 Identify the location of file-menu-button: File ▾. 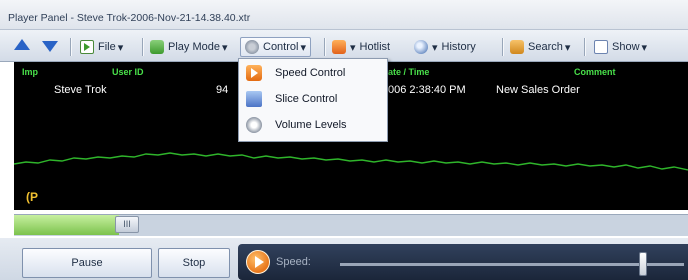
(101, 47).